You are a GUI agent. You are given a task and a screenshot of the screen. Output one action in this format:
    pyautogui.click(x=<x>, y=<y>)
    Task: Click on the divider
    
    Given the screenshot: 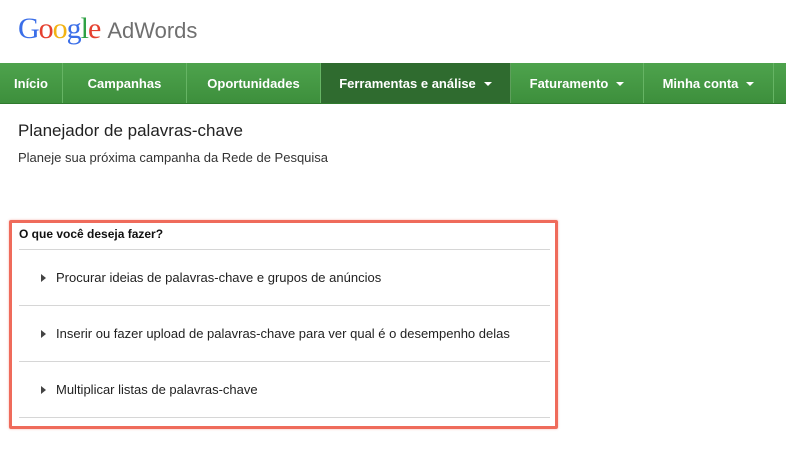 What is the action you would take?
    pyautogui.click(x=284, y=417)
    